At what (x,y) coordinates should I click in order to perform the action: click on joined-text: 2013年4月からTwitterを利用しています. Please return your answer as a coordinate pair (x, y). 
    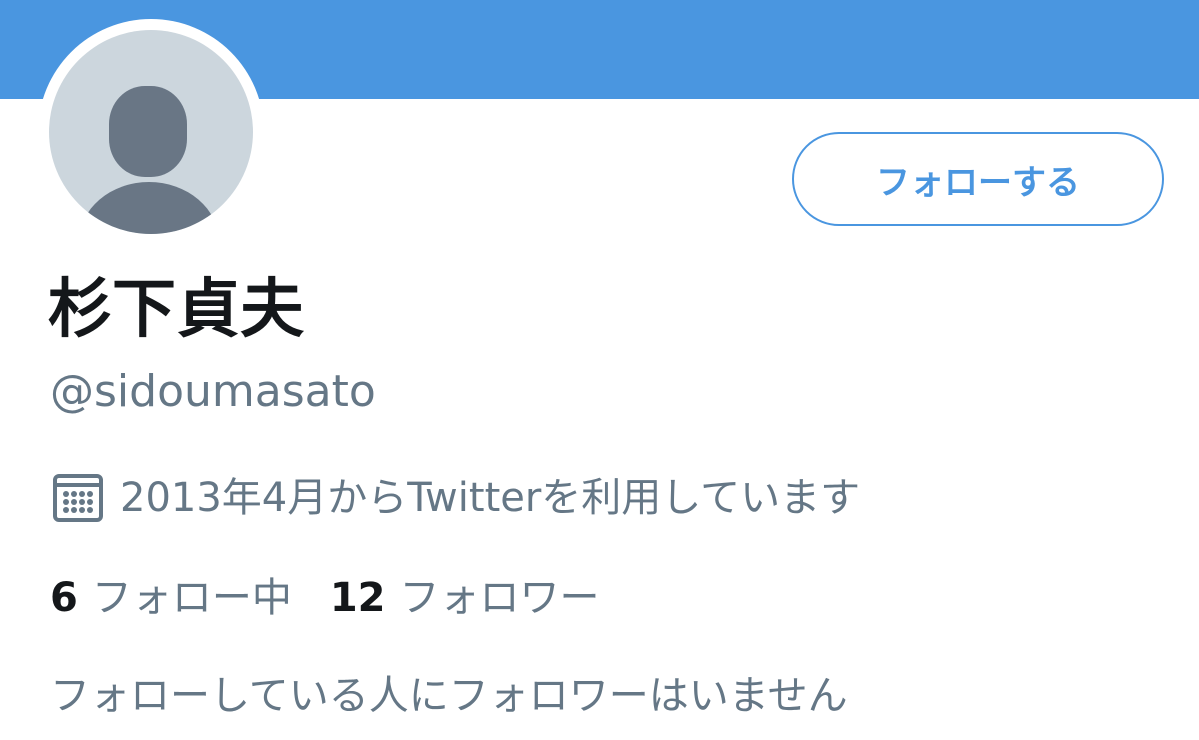
    Looking at the image, I should click on (490, 498).